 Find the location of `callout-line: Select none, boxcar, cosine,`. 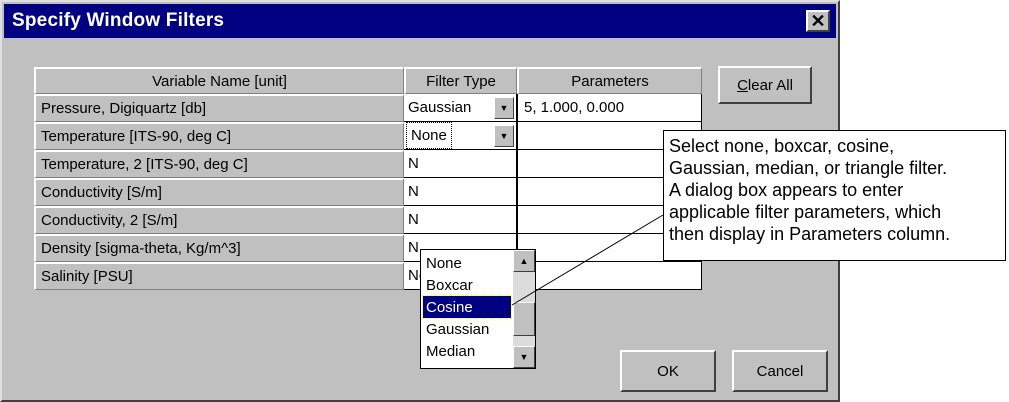

callout-line: Select none, boxcar, cosine, is located at coordinates (782, 146).